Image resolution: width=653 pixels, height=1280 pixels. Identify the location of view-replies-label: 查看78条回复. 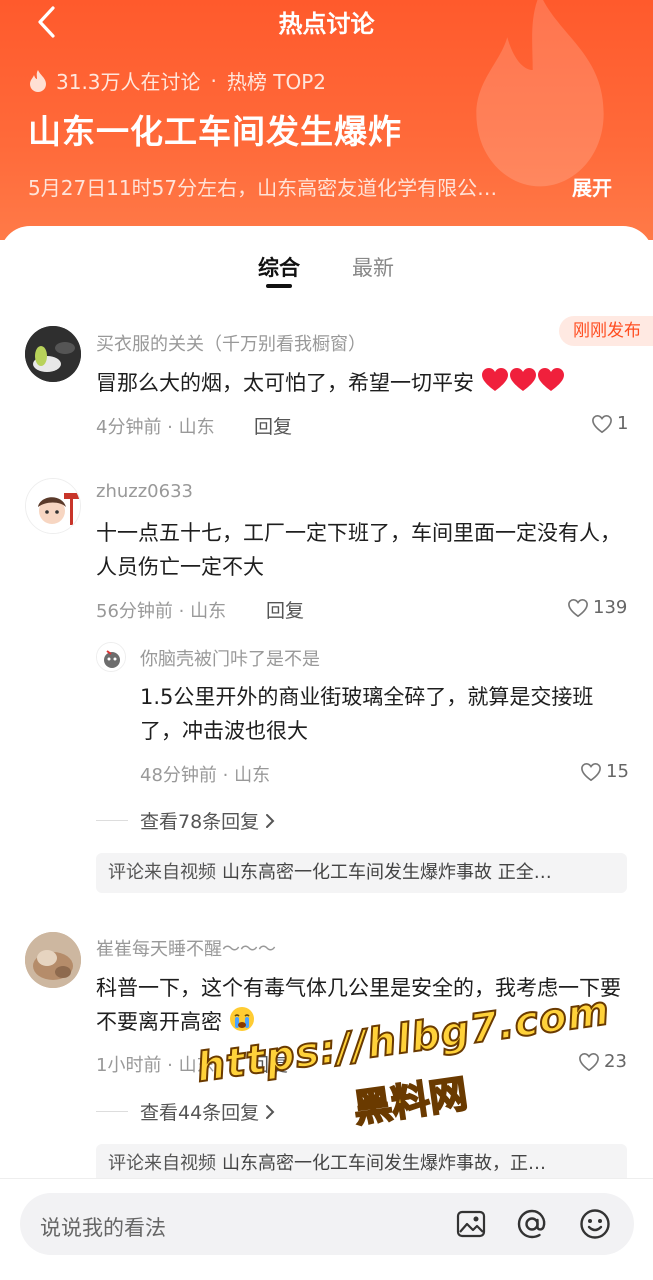
(200, 822).